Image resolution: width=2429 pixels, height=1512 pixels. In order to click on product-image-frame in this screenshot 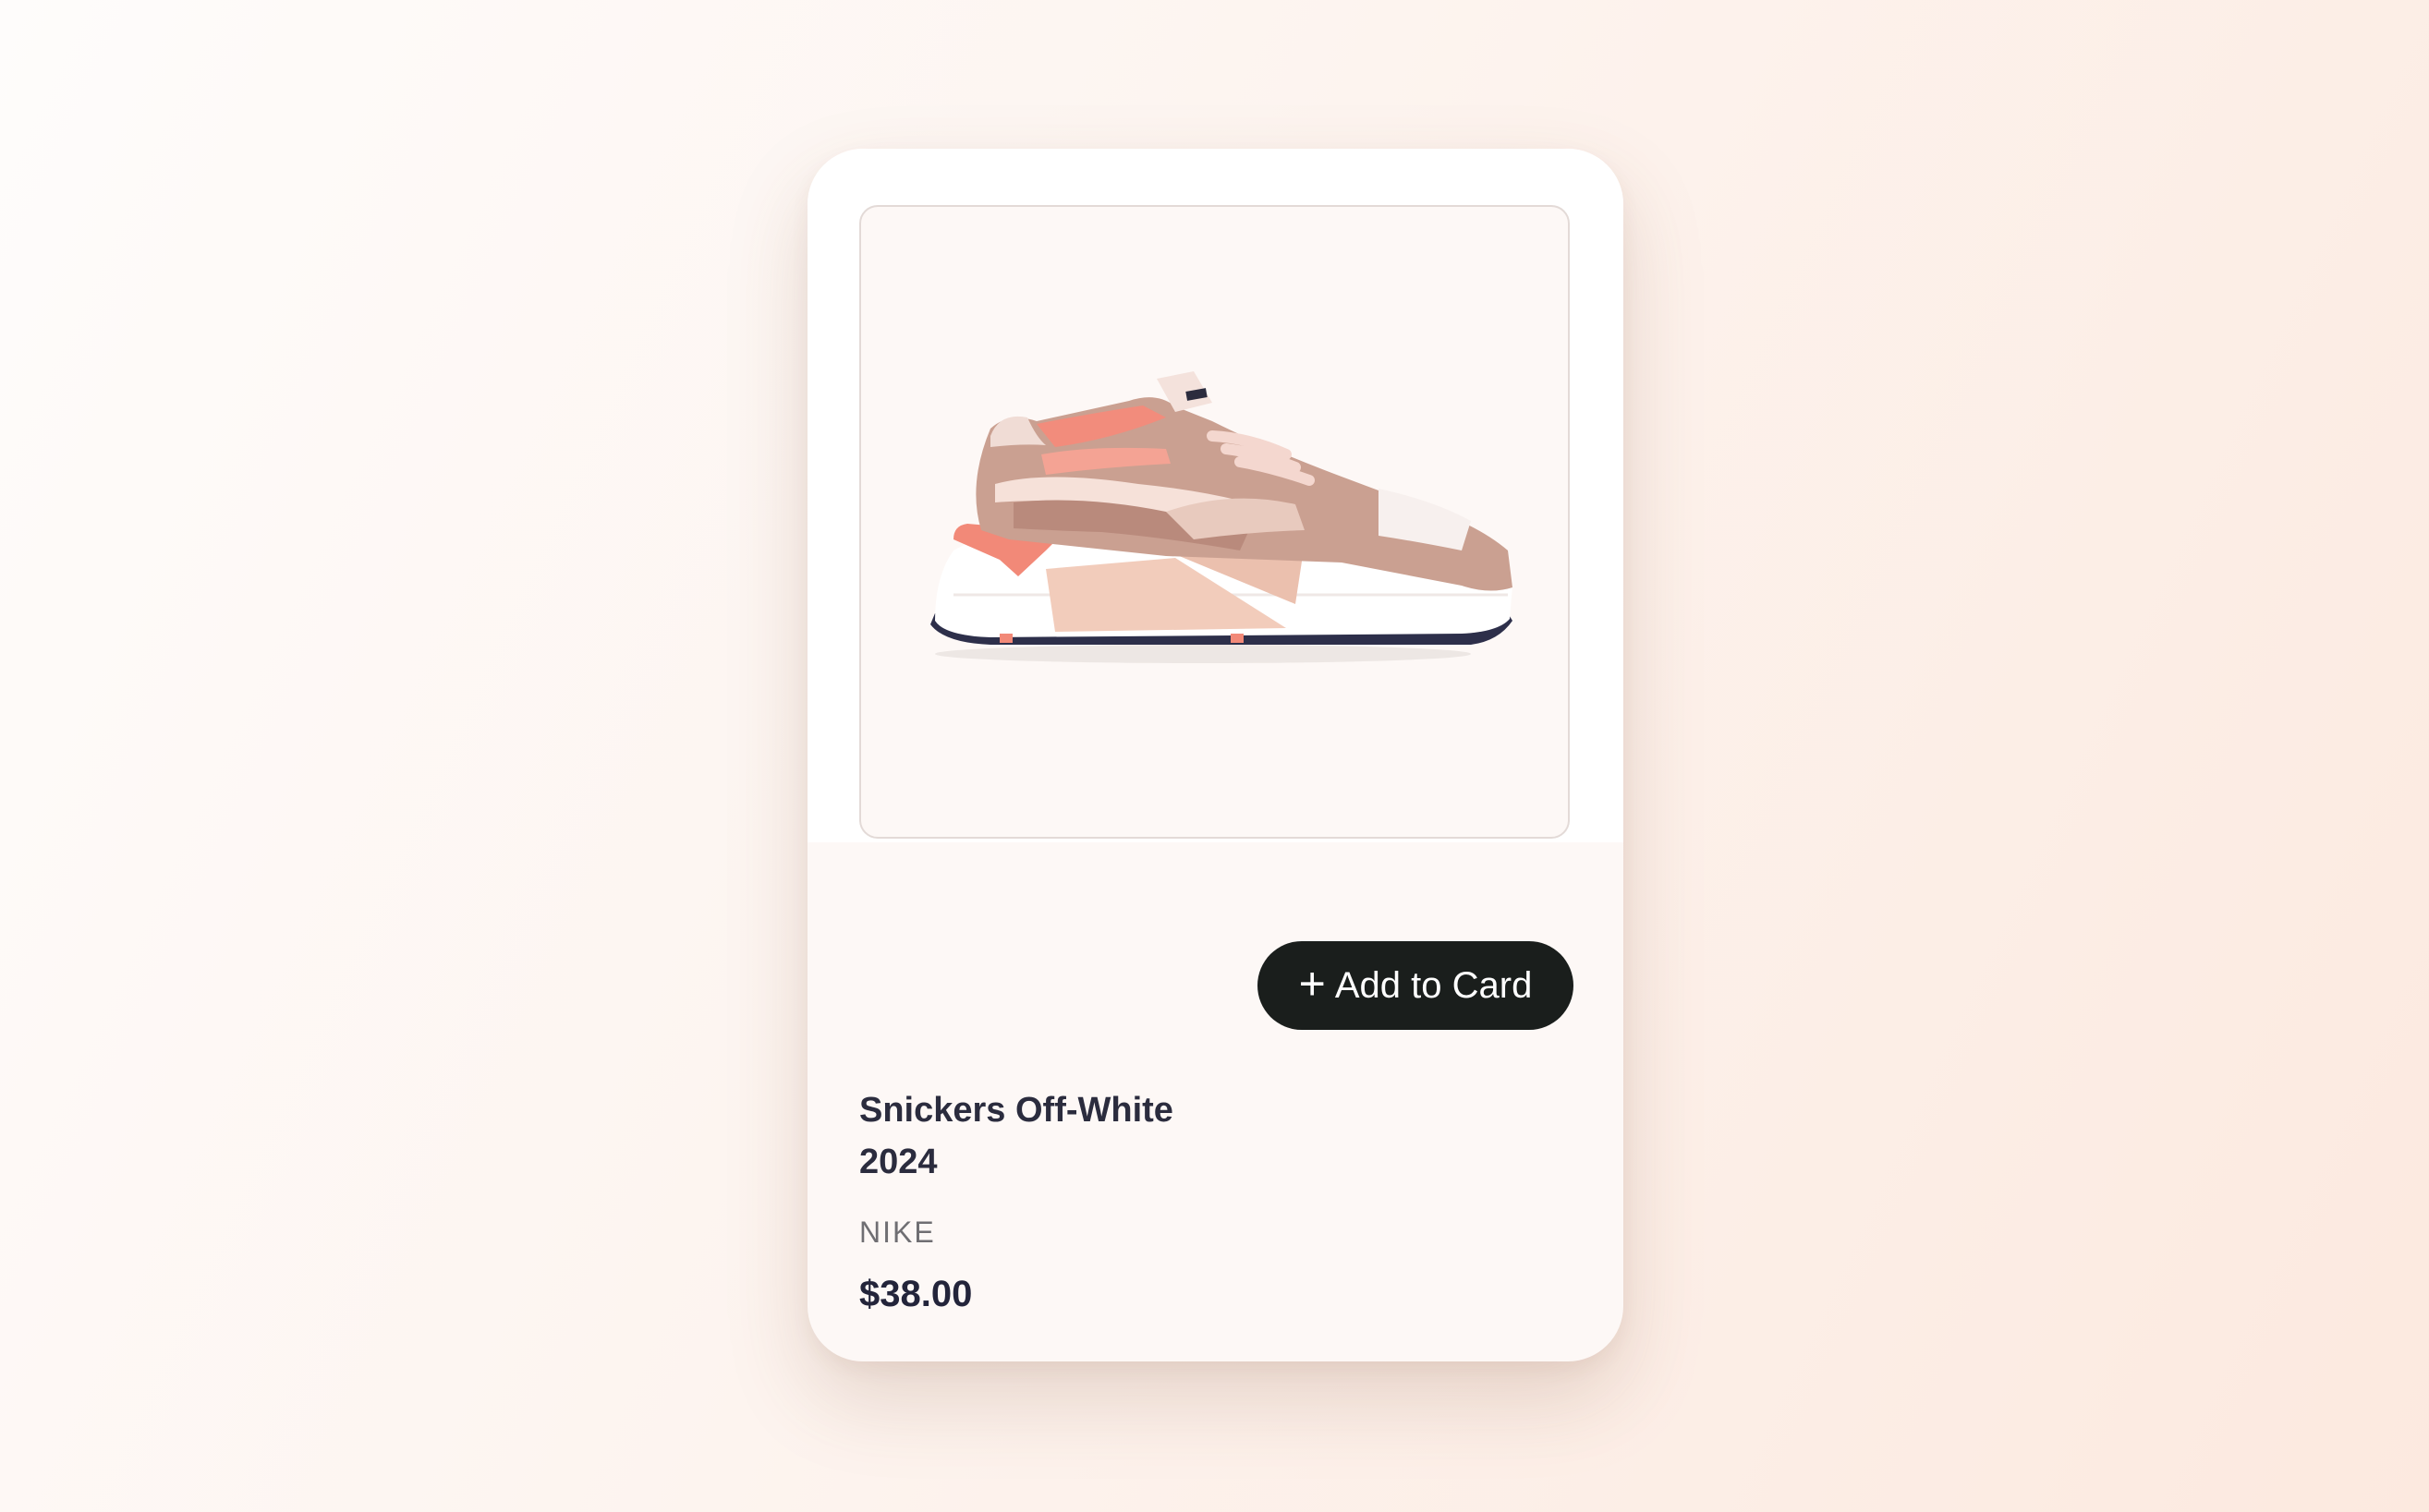, I will do `click(1214, 522)`.